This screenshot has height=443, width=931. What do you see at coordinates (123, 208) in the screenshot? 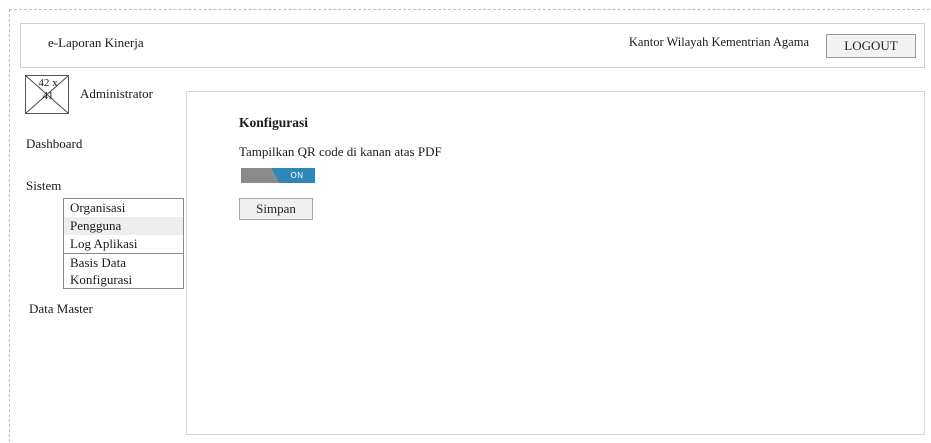
I see `submenu-item-organisasi: Organisasi` at bounding box center [123, 208].